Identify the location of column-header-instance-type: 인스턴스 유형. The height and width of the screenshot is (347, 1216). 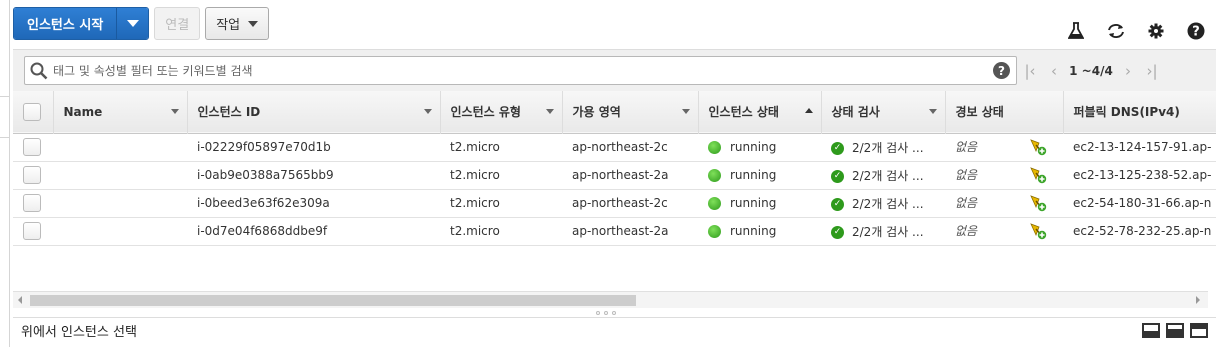
(501, 112).